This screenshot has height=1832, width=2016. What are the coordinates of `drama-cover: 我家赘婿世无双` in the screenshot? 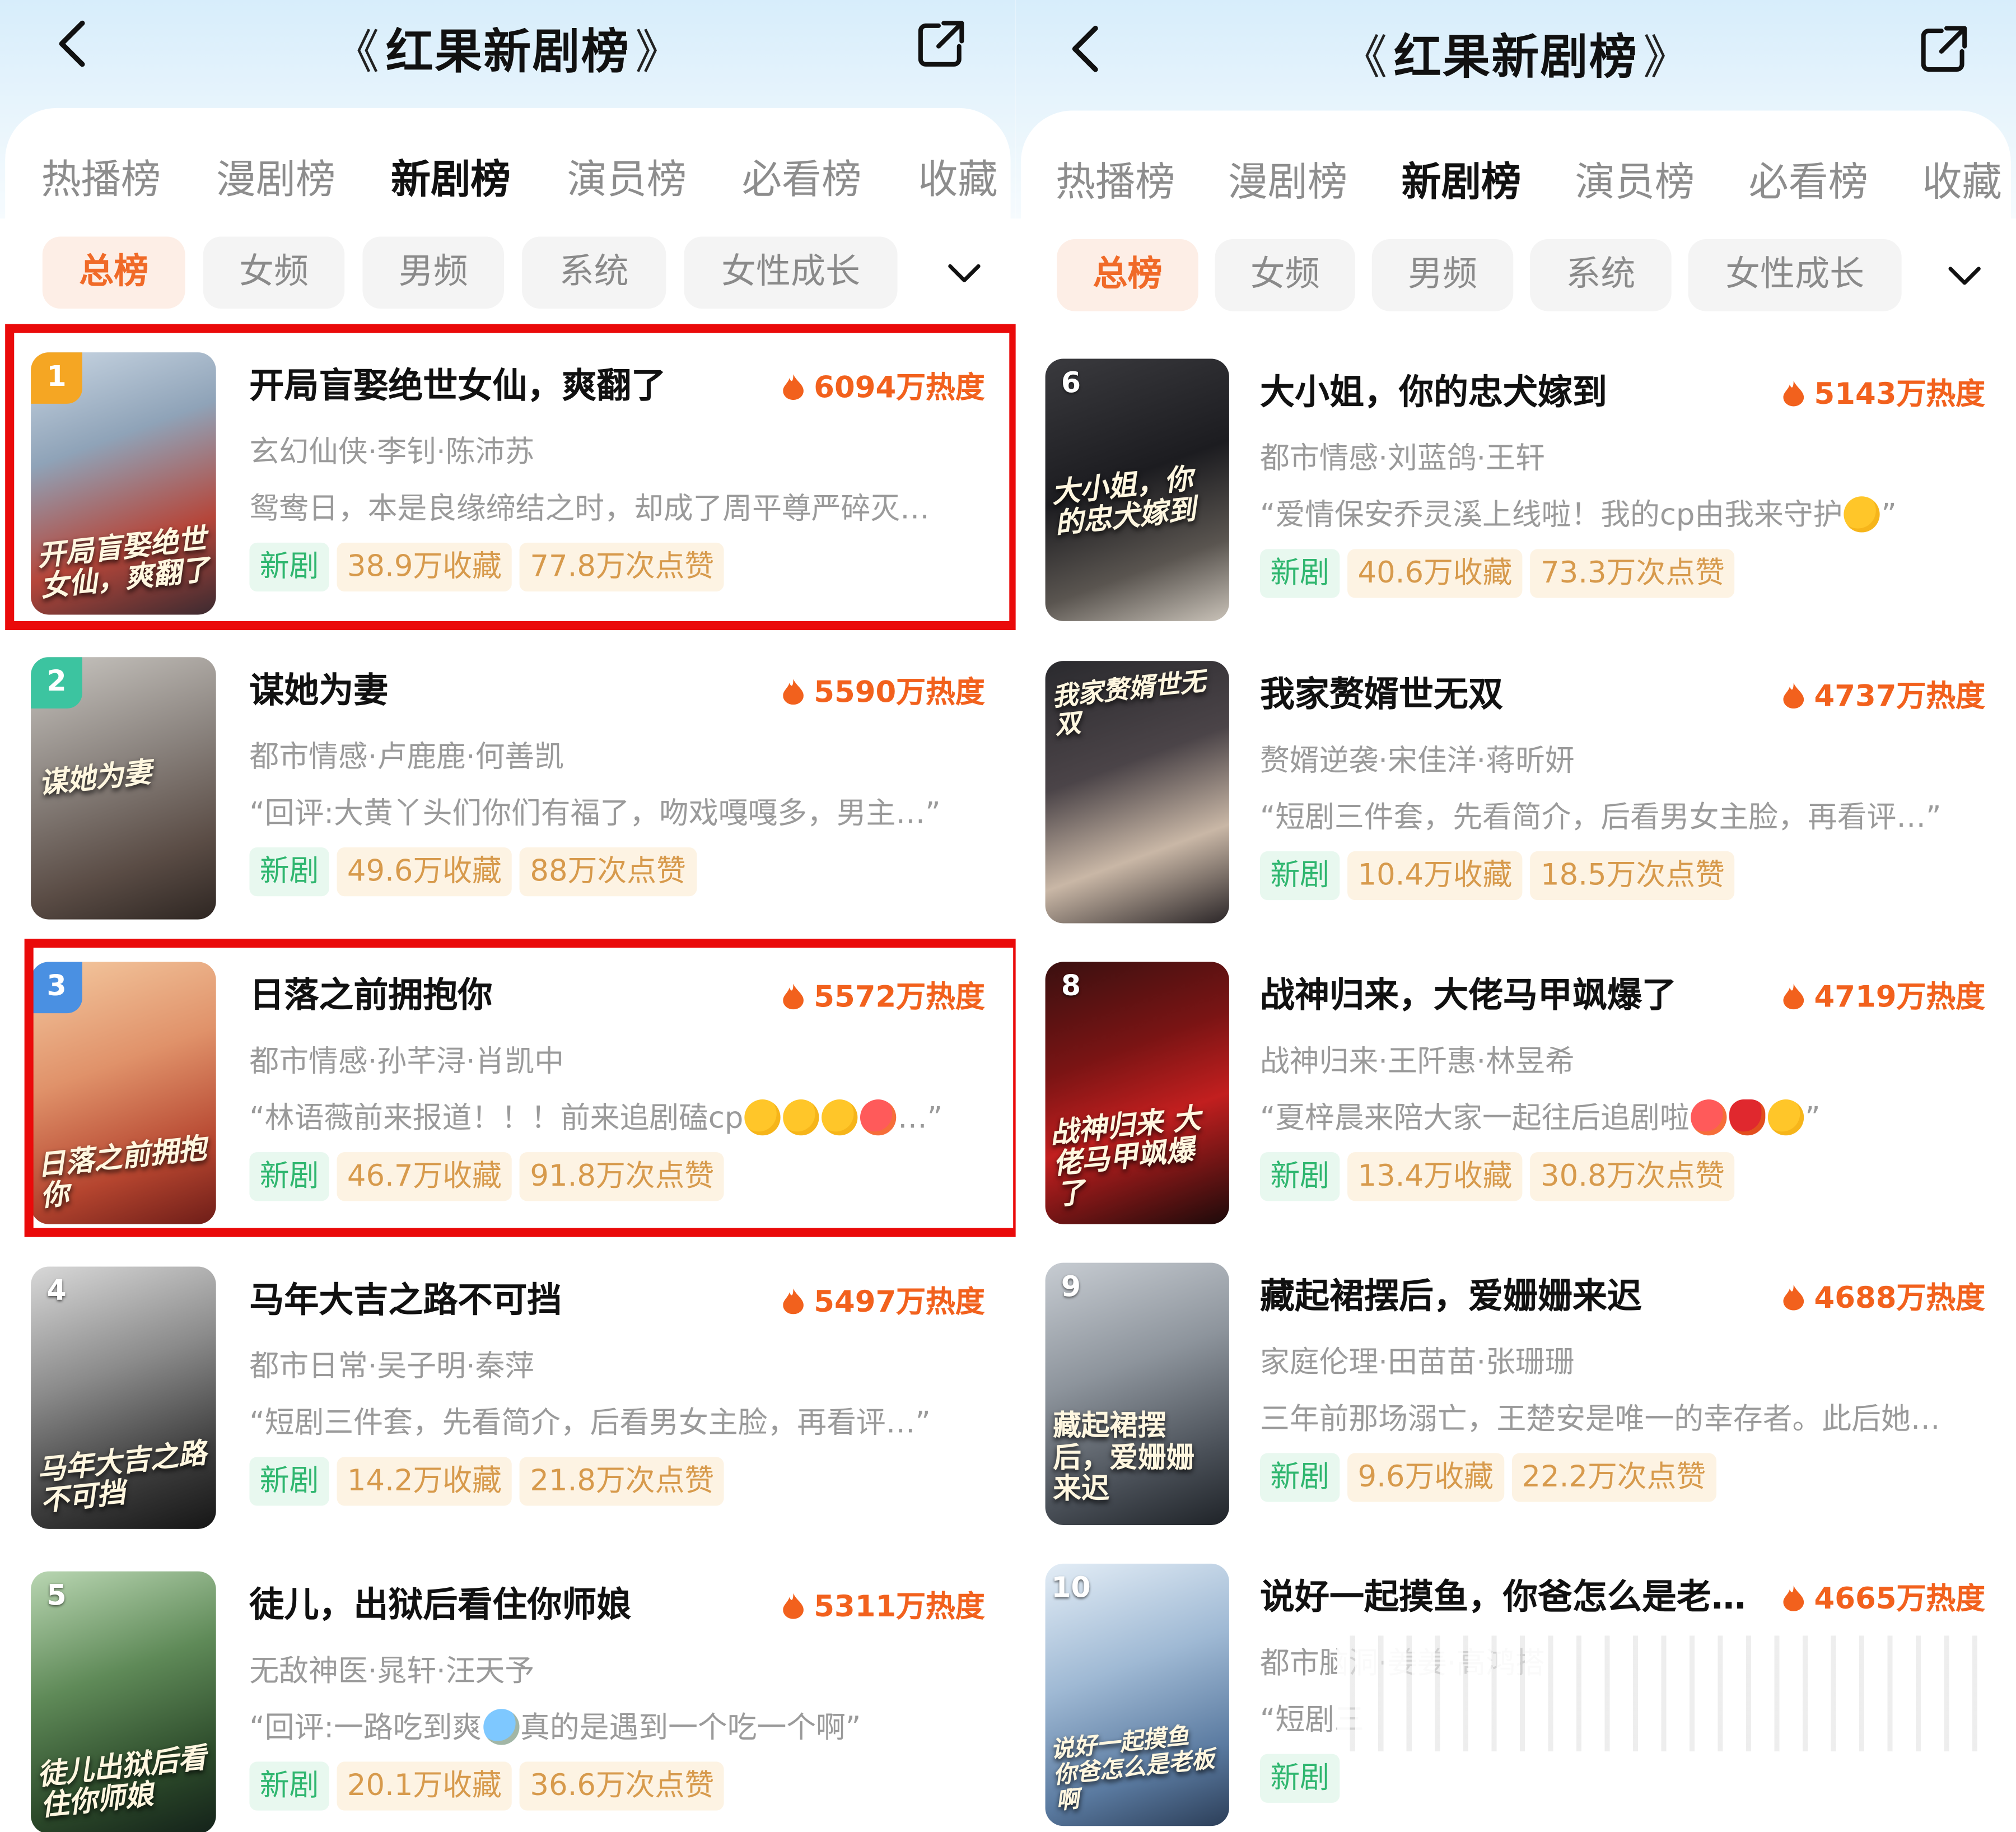 It's located at (1137, 792).